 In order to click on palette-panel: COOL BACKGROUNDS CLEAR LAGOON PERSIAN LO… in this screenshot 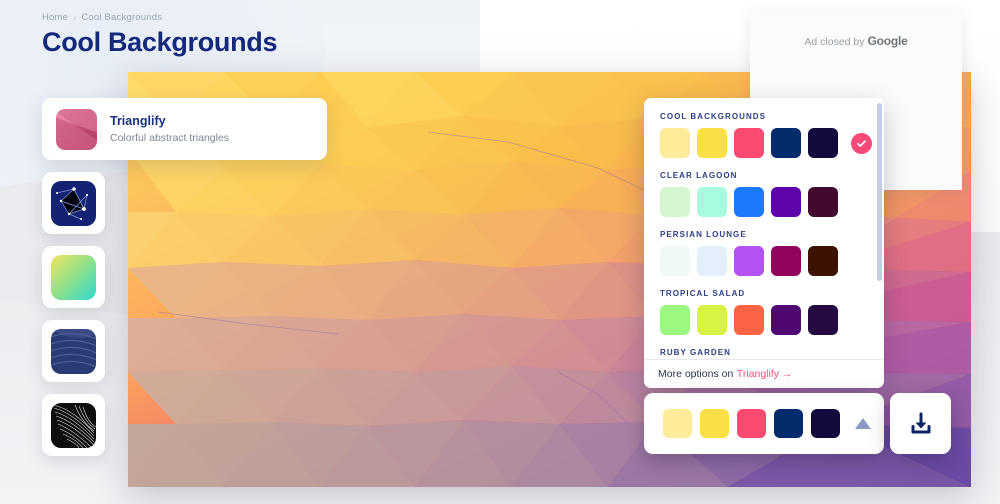, I will do `click(764, 243)`.